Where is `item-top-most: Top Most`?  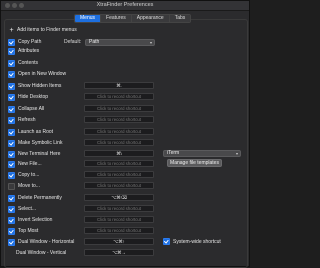 item-top-most: Top Most is located at coordinates (23, 231).